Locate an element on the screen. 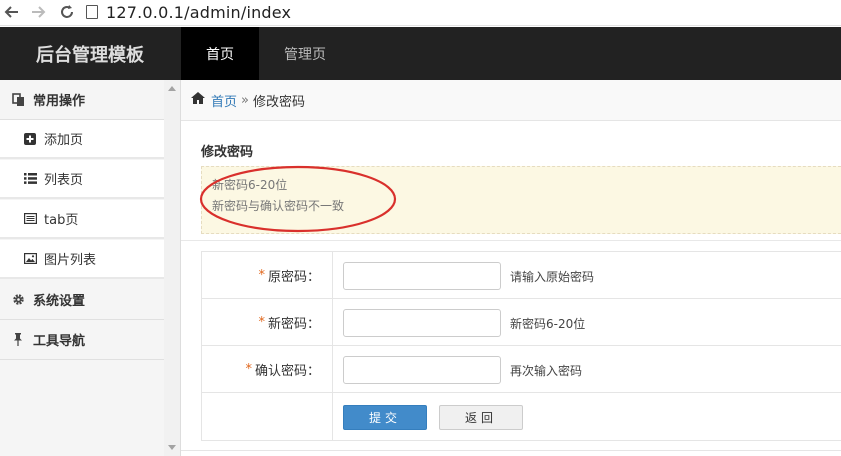 This screenshot has height=456, width=841. field-hint: 再次输入密码 is located at coordinates (546, 371).